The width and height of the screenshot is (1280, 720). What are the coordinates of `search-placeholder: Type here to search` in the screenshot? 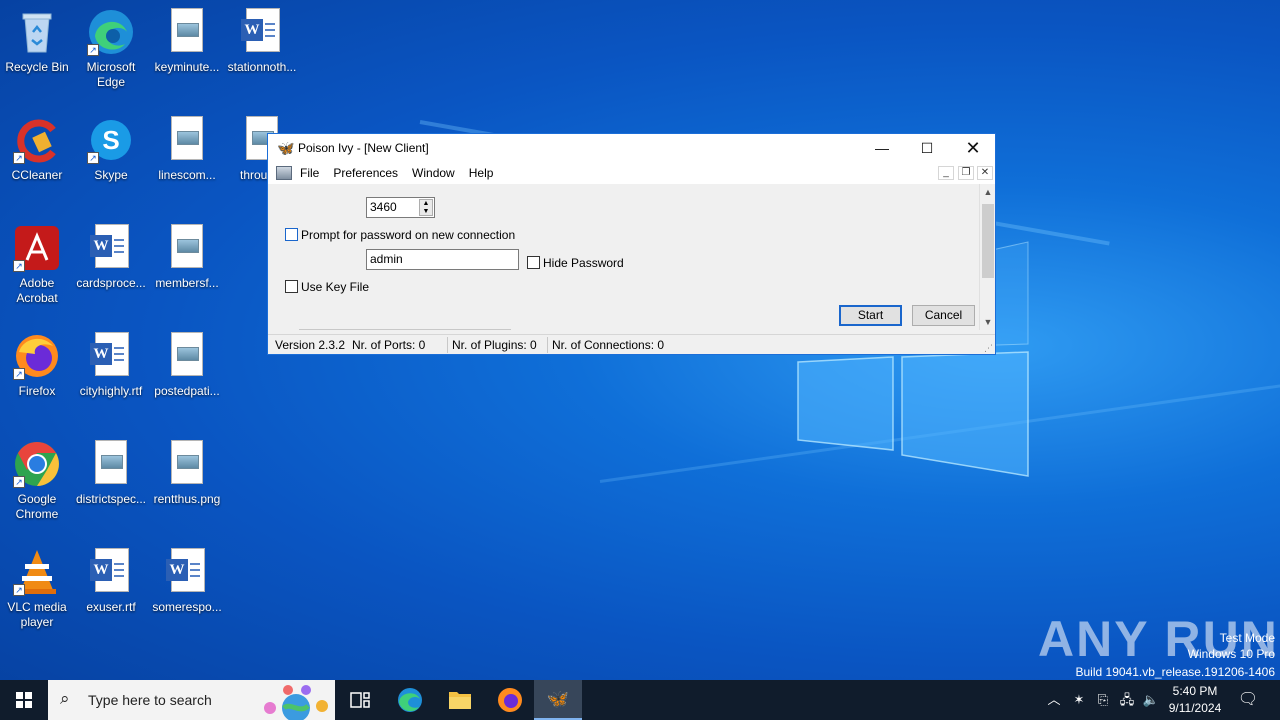 It's located at (150, 700).